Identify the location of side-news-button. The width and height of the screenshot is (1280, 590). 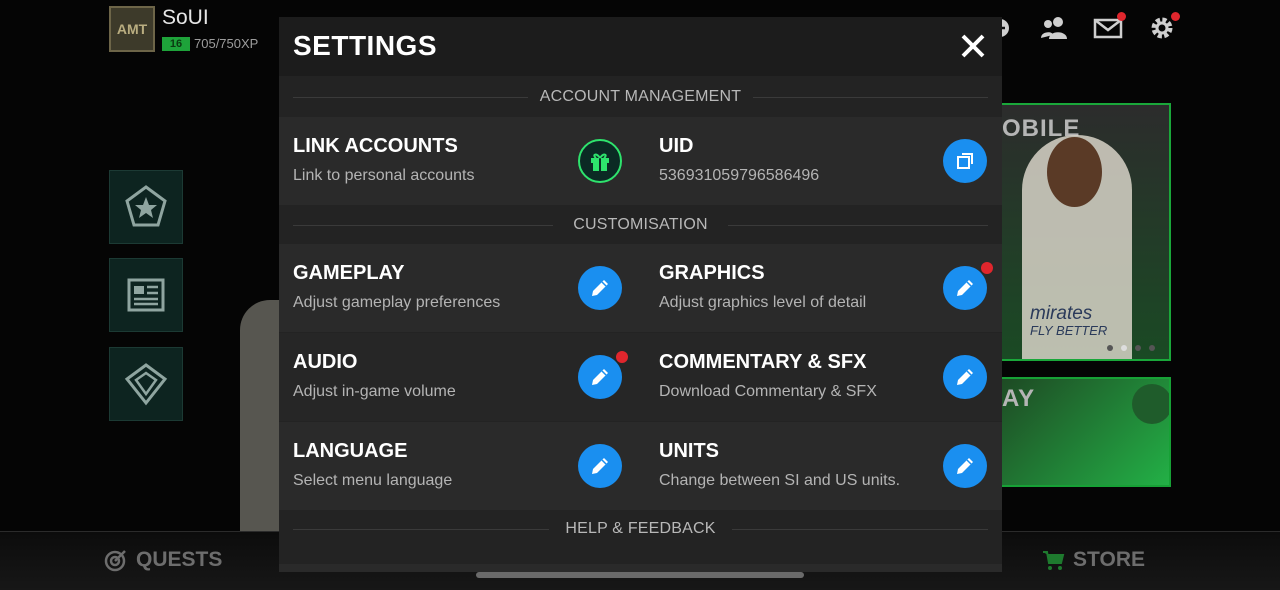
(146, 295).